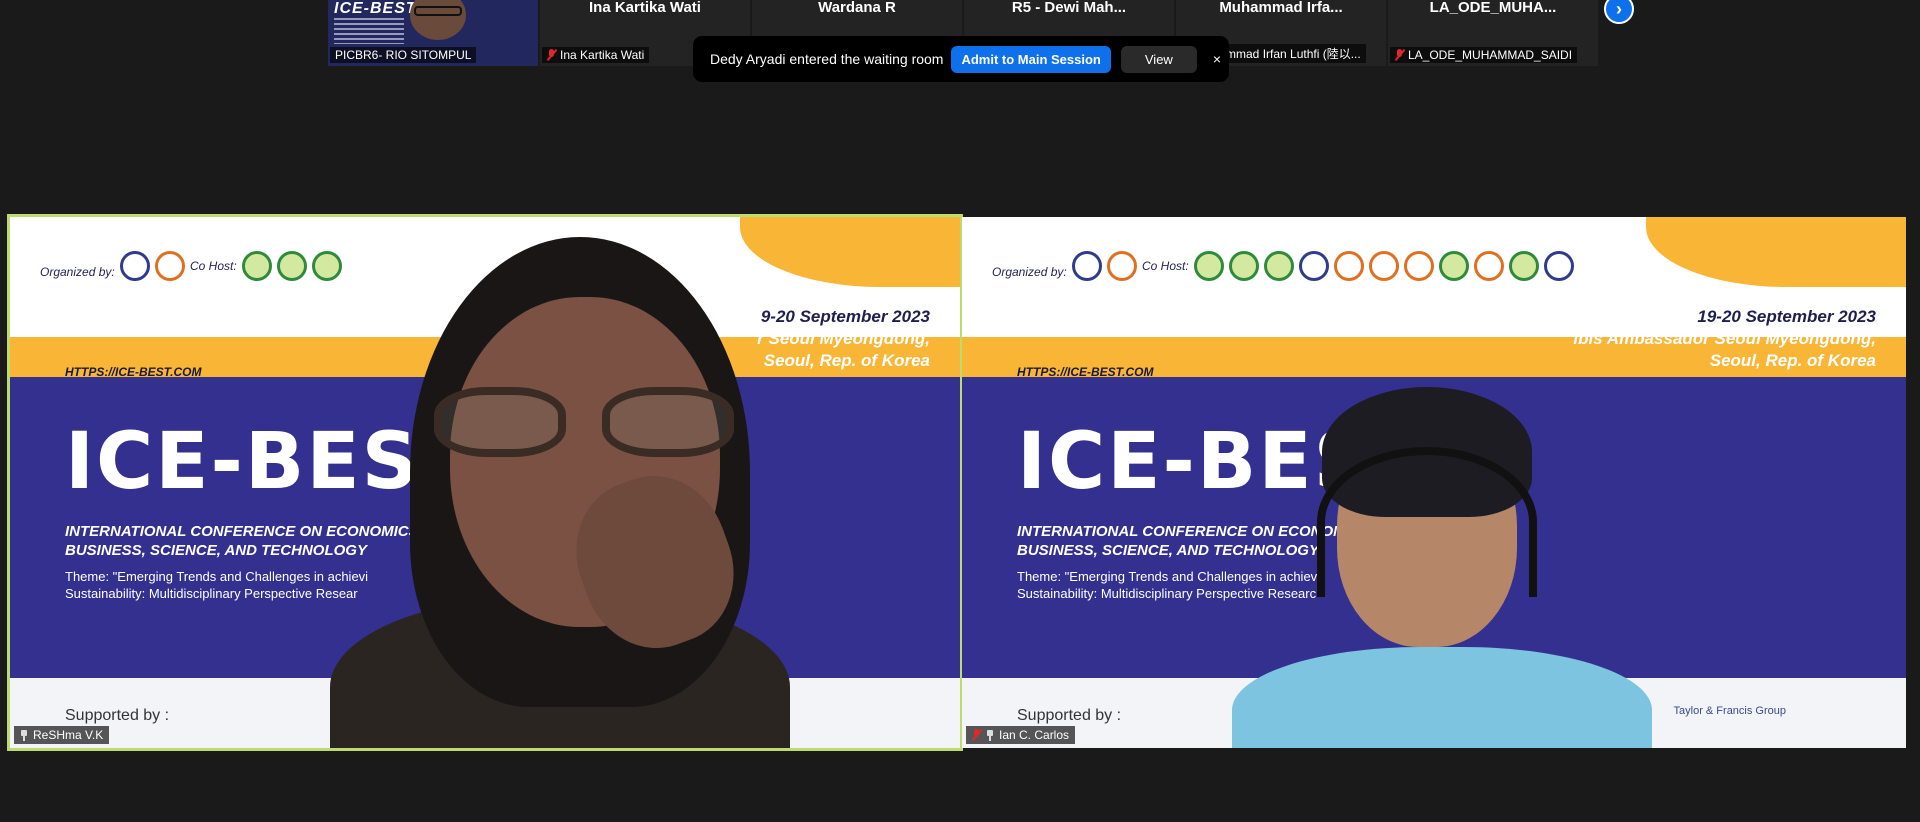 This screenshot has height=822, width=1920. What do you see at coordinates (1034, 735) in the screenshot?
I see `participant-name: Ian C. Carlos` at bounding box center [1034, 735].